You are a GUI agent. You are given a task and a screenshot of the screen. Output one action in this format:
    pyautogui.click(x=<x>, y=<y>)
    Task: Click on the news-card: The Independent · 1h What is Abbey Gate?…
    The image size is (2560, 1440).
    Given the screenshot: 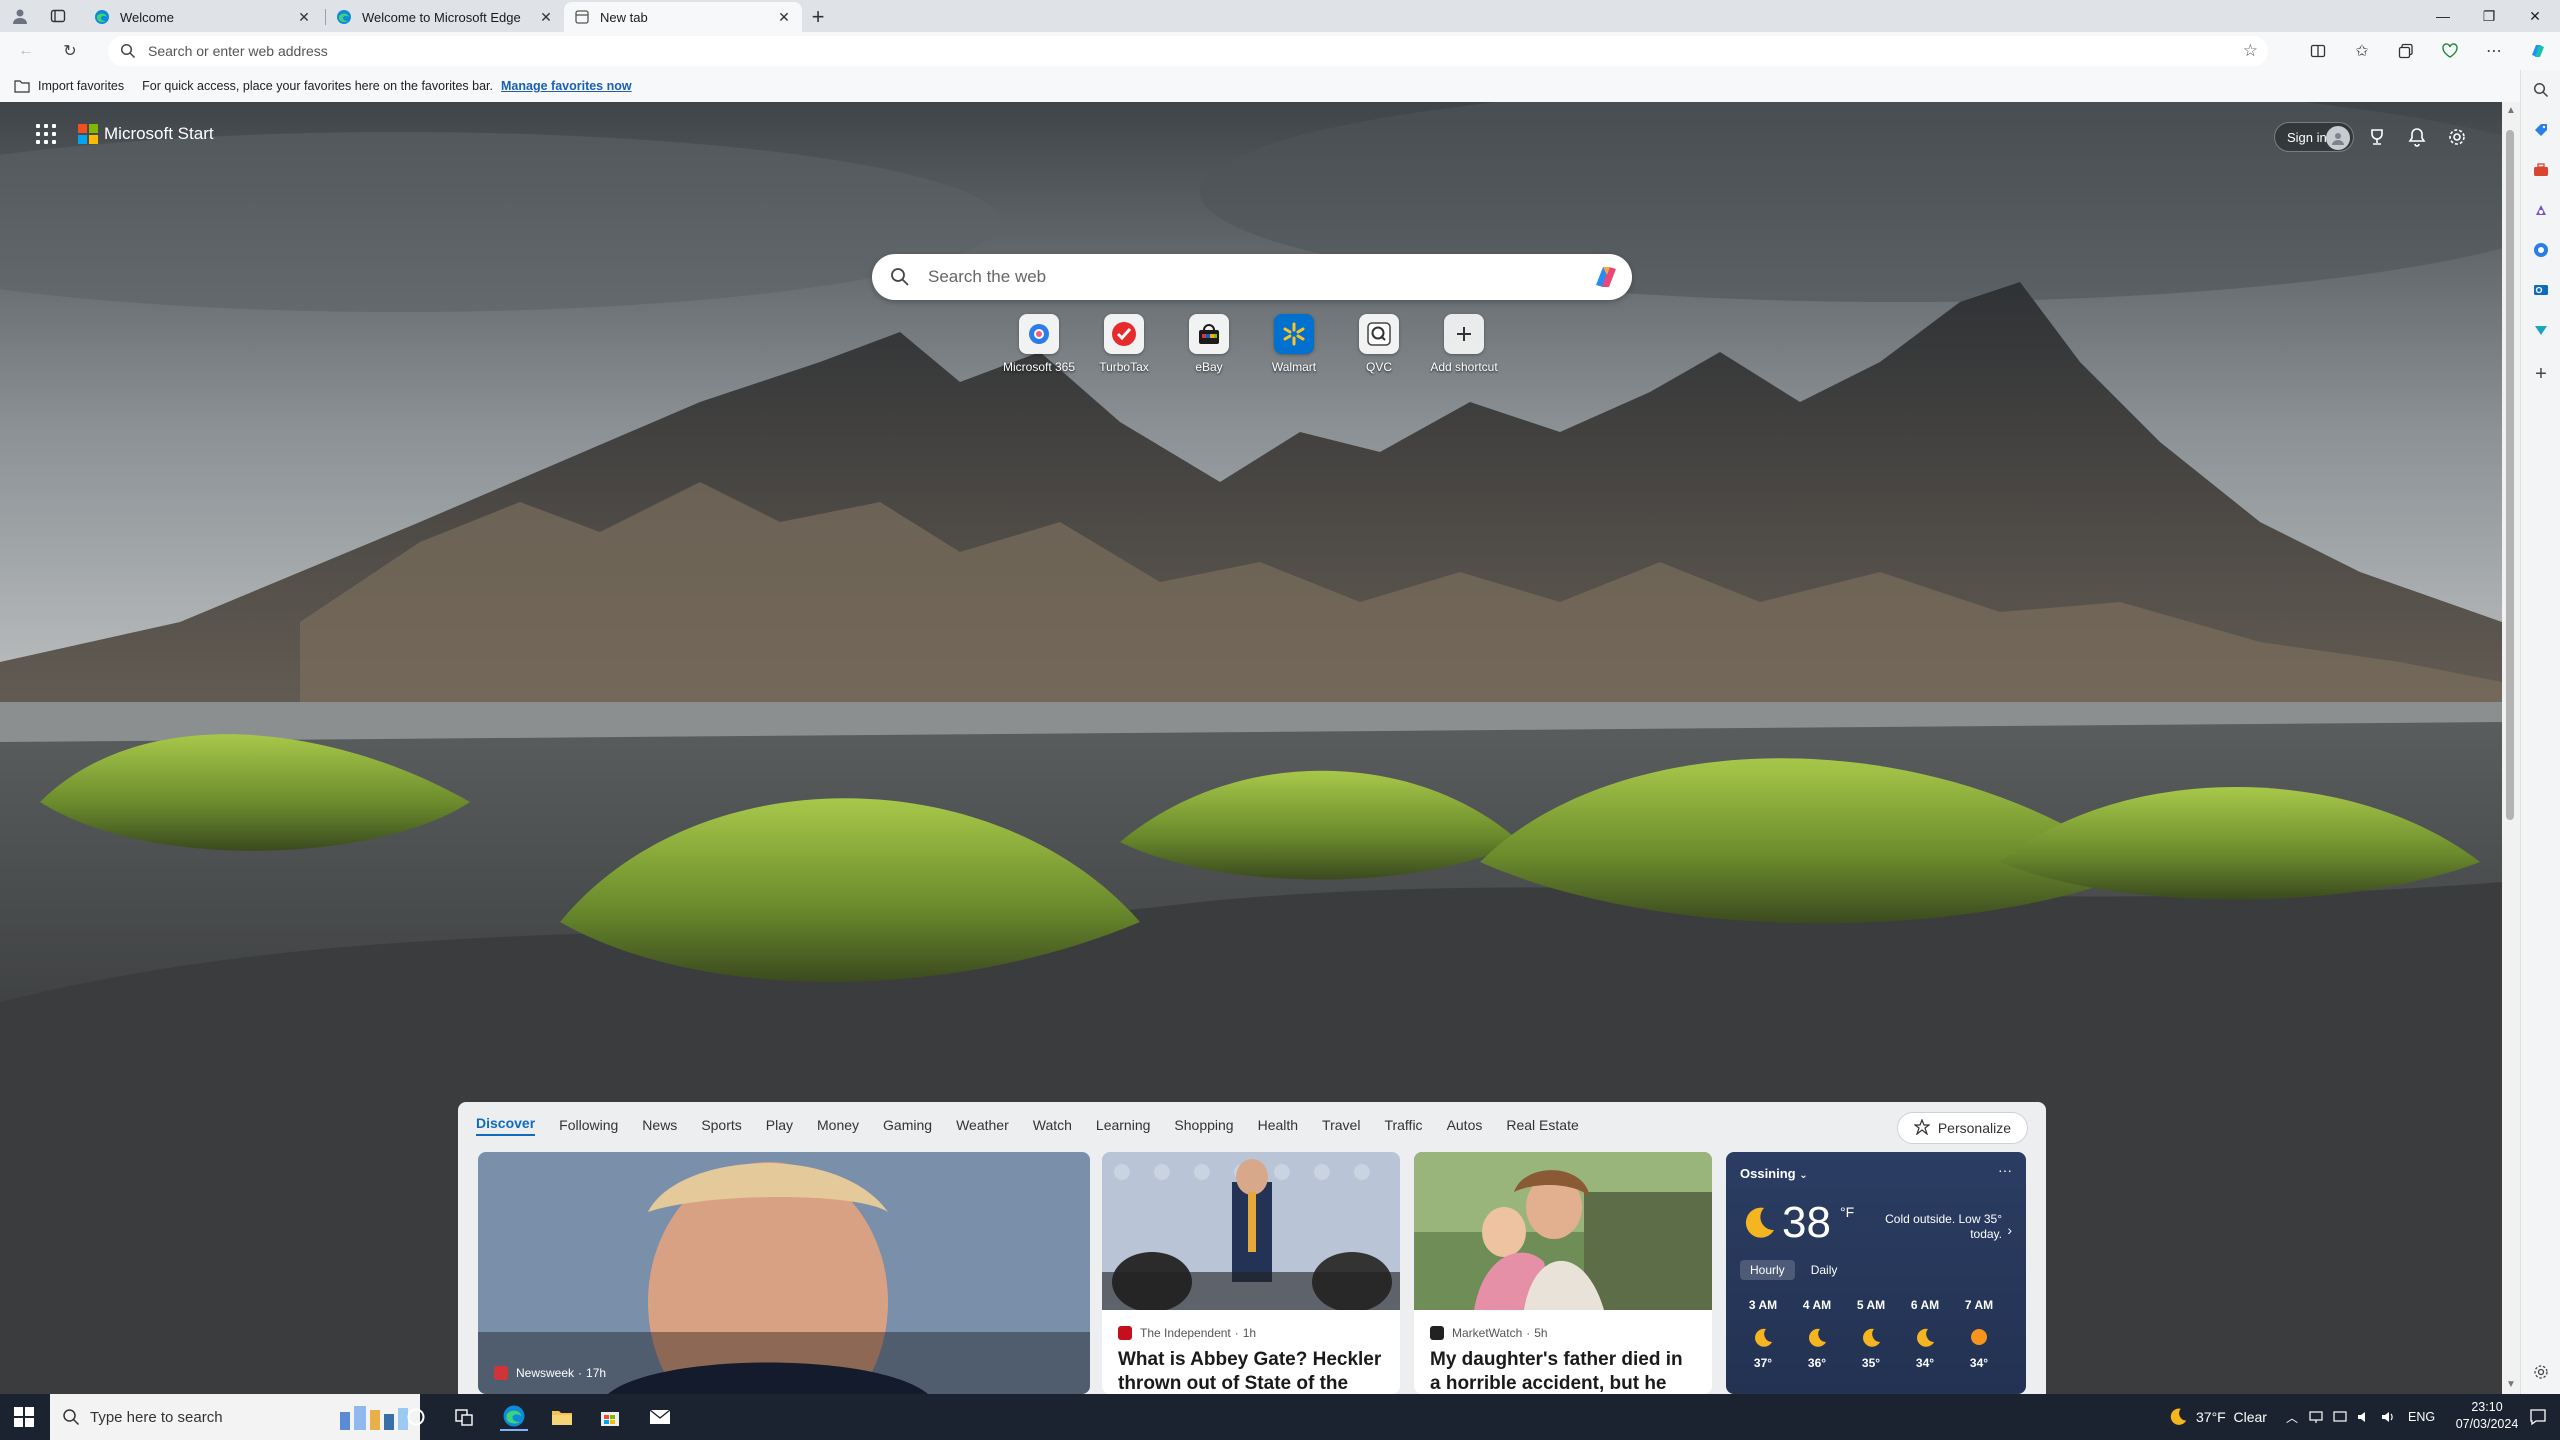 What is the action you would take?
    pyautogui.click(x=1251, y=1273)
    